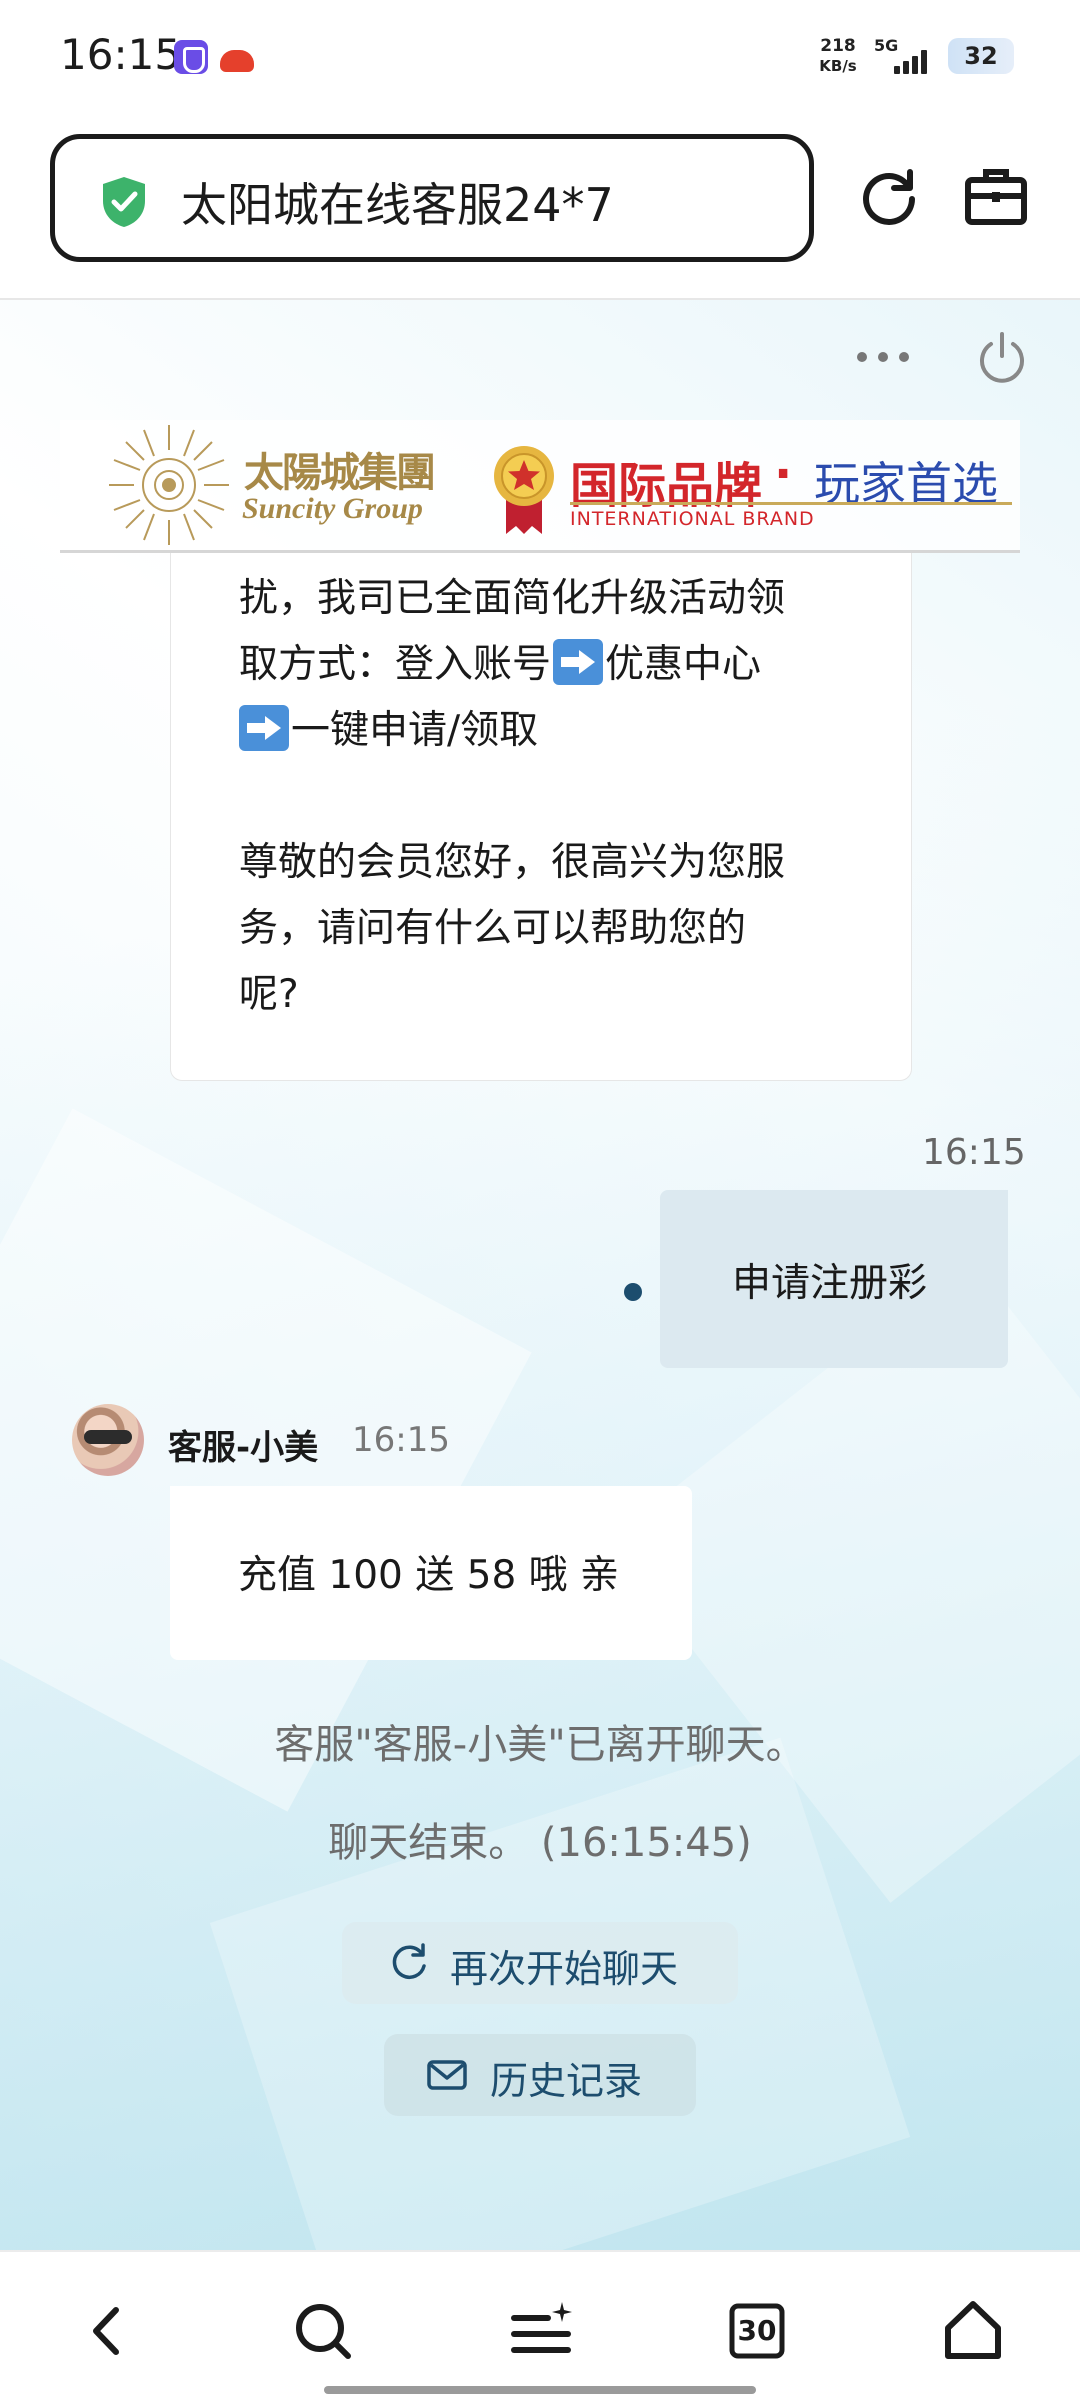 The width and height of the screenshot is (1080, 2400). Describe the element at coordinates (914, 61) in the screenshot. I see `signal-icon` at that location.